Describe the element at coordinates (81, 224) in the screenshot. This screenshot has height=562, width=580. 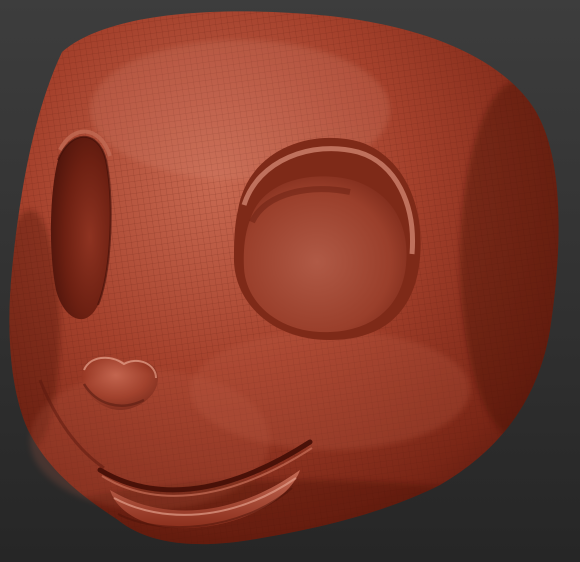
I see `eye-socket-left` at that location.